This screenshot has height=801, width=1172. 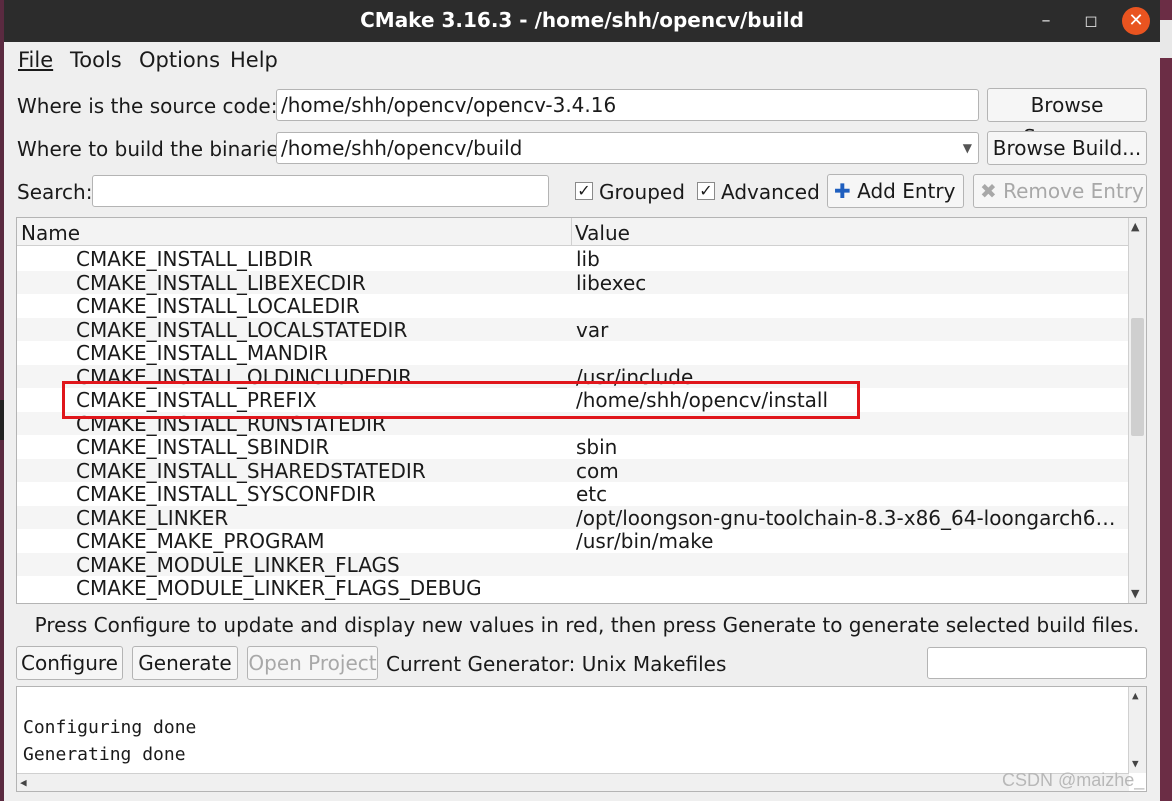 What do you see at coordinates (582, 60) in the screenshot?
I see `menu-bar: File Tools Options Help` at bounding box center [582, 60].